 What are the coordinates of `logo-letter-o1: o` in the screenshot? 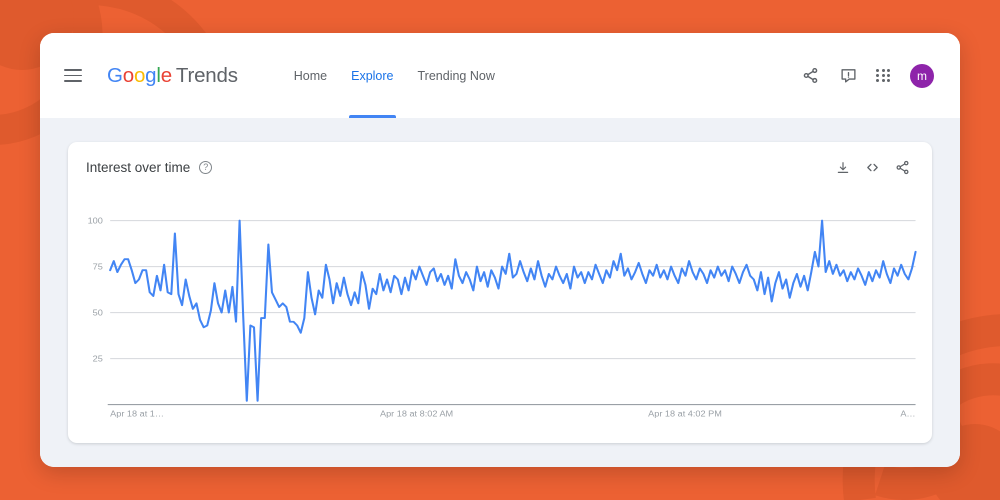 It's located at (128, 75).